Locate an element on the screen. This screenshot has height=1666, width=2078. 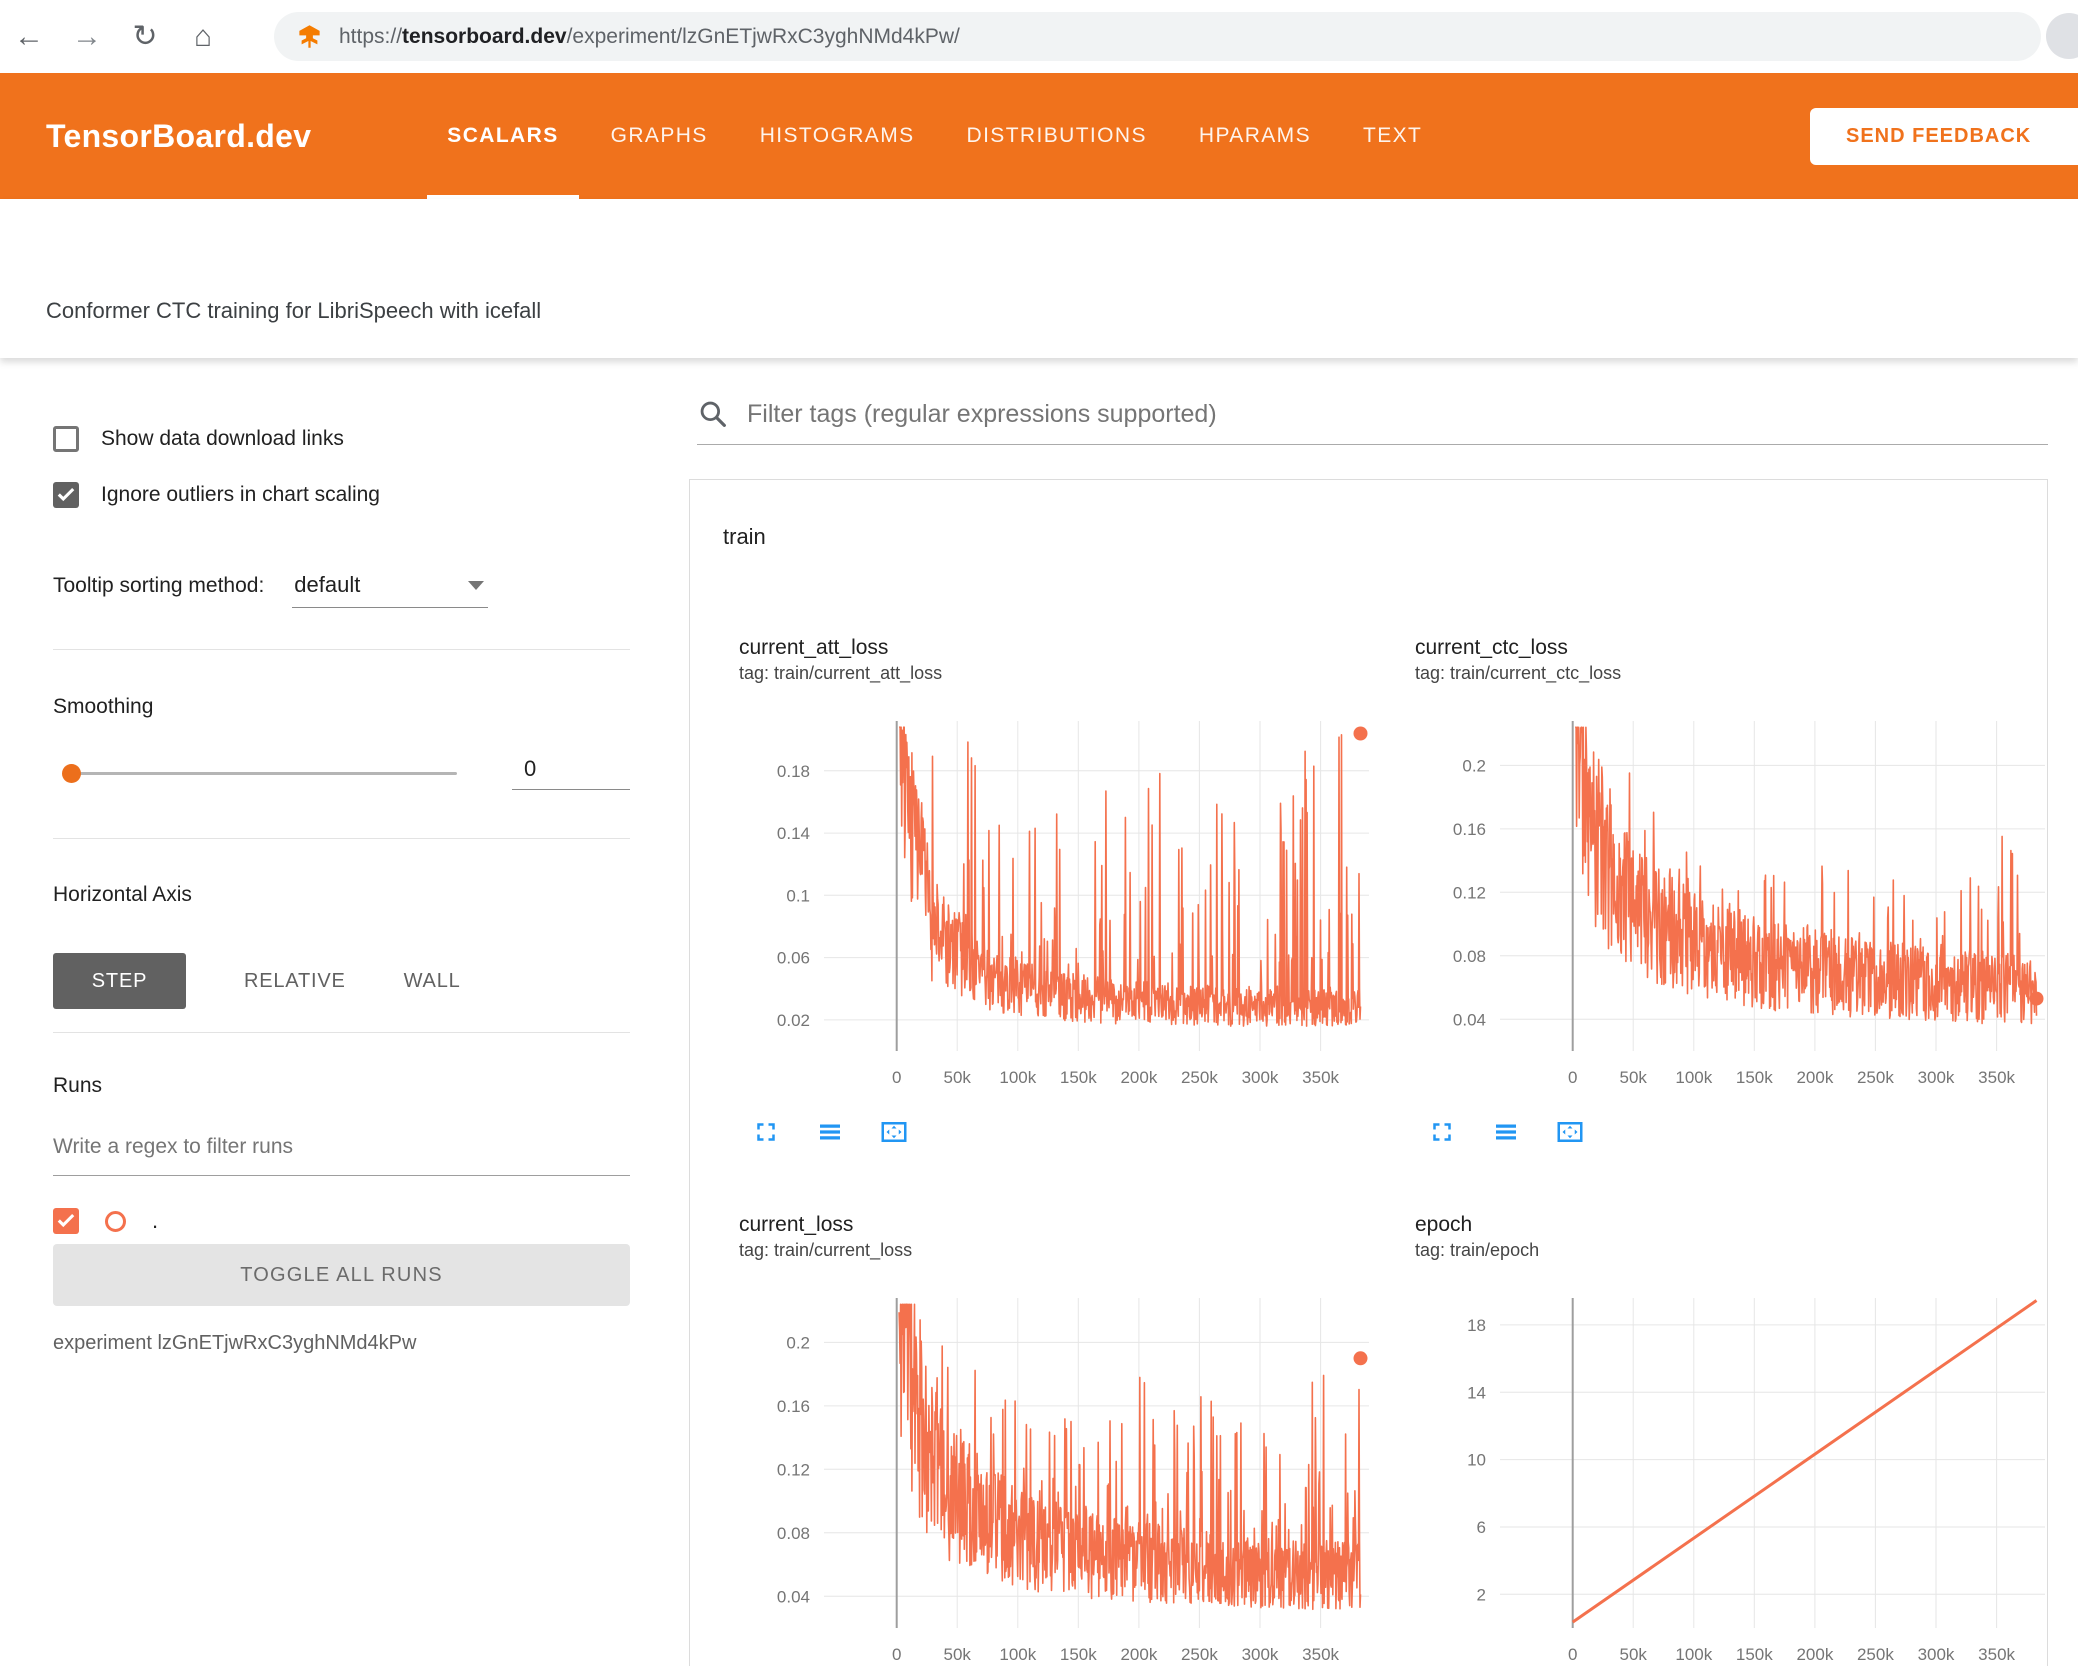
home-icon: ⌂ is located at coordinates (203, 37).